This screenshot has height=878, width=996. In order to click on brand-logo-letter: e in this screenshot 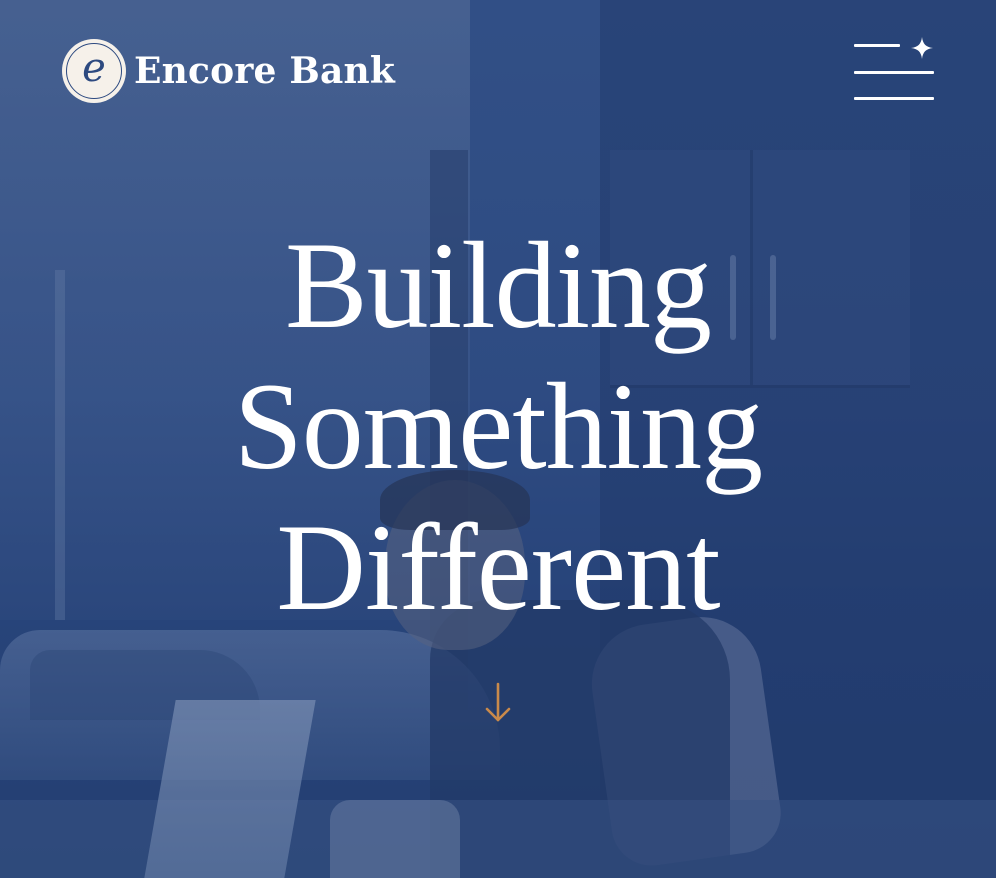, I will do `click(94, 68)`.